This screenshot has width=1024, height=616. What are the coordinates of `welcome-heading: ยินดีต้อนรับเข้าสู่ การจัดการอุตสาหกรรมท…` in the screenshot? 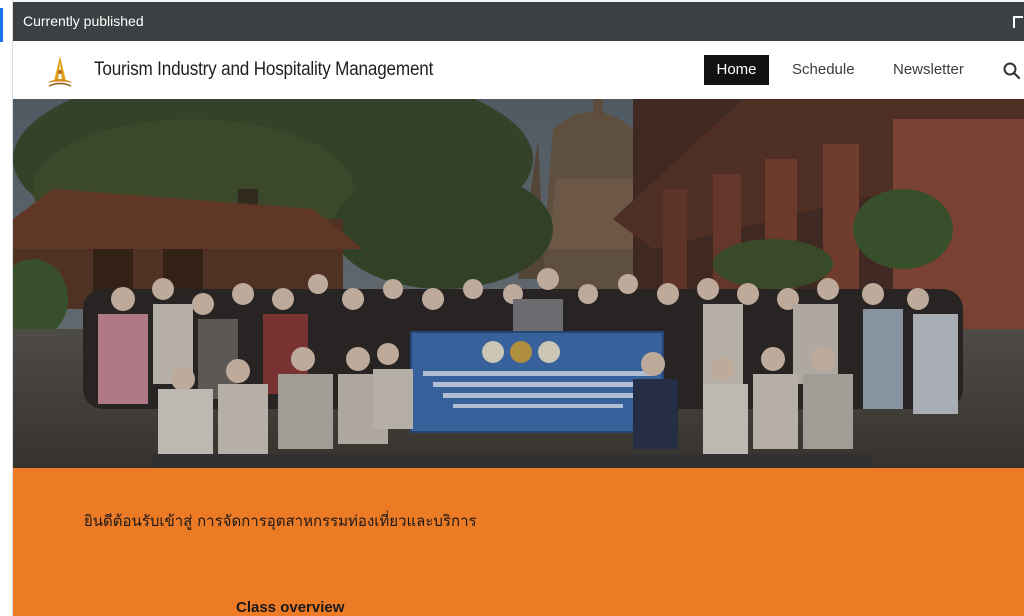 It's located at (280, 521).